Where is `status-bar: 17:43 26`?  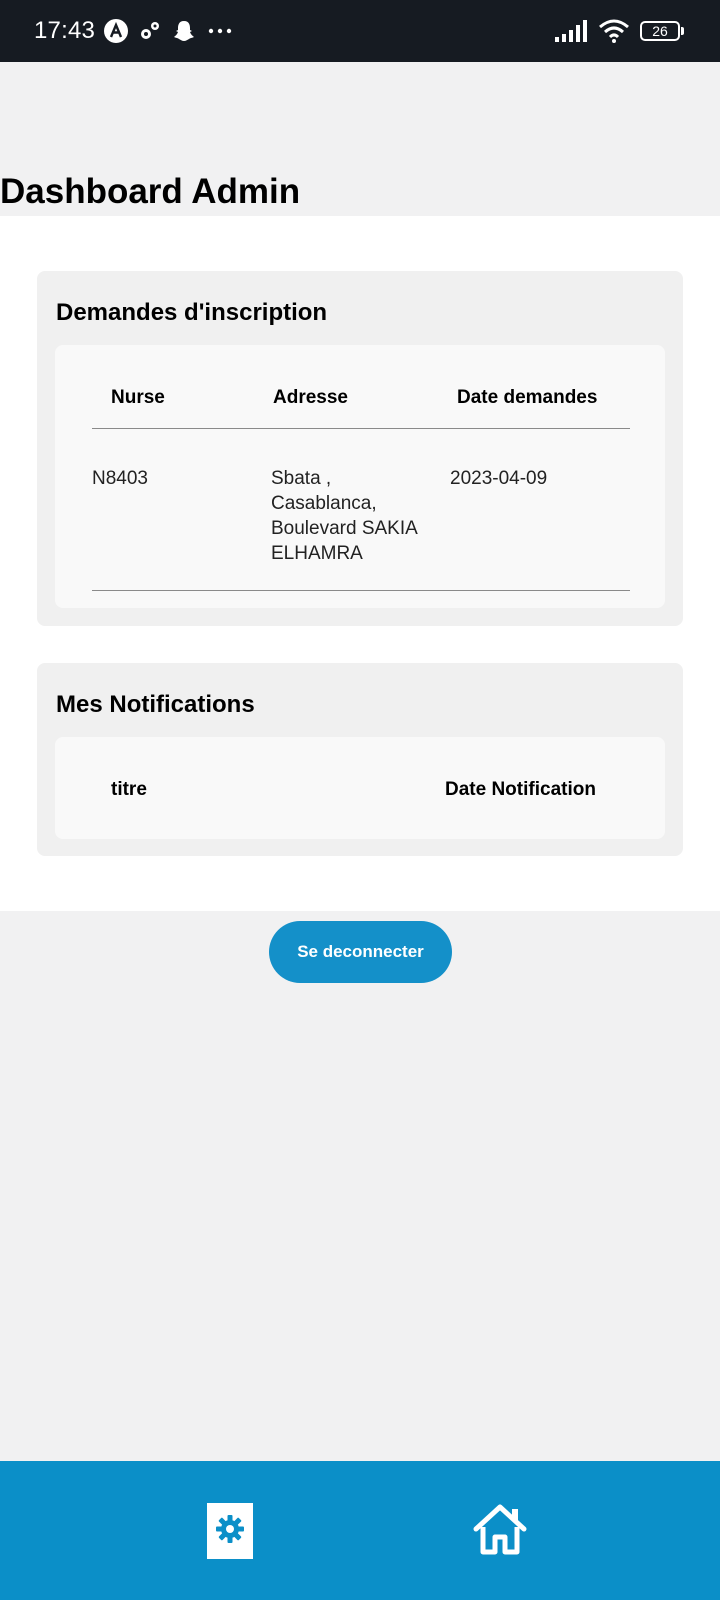
status-bar: 17:43 26 is located at coordinates (360, 31).